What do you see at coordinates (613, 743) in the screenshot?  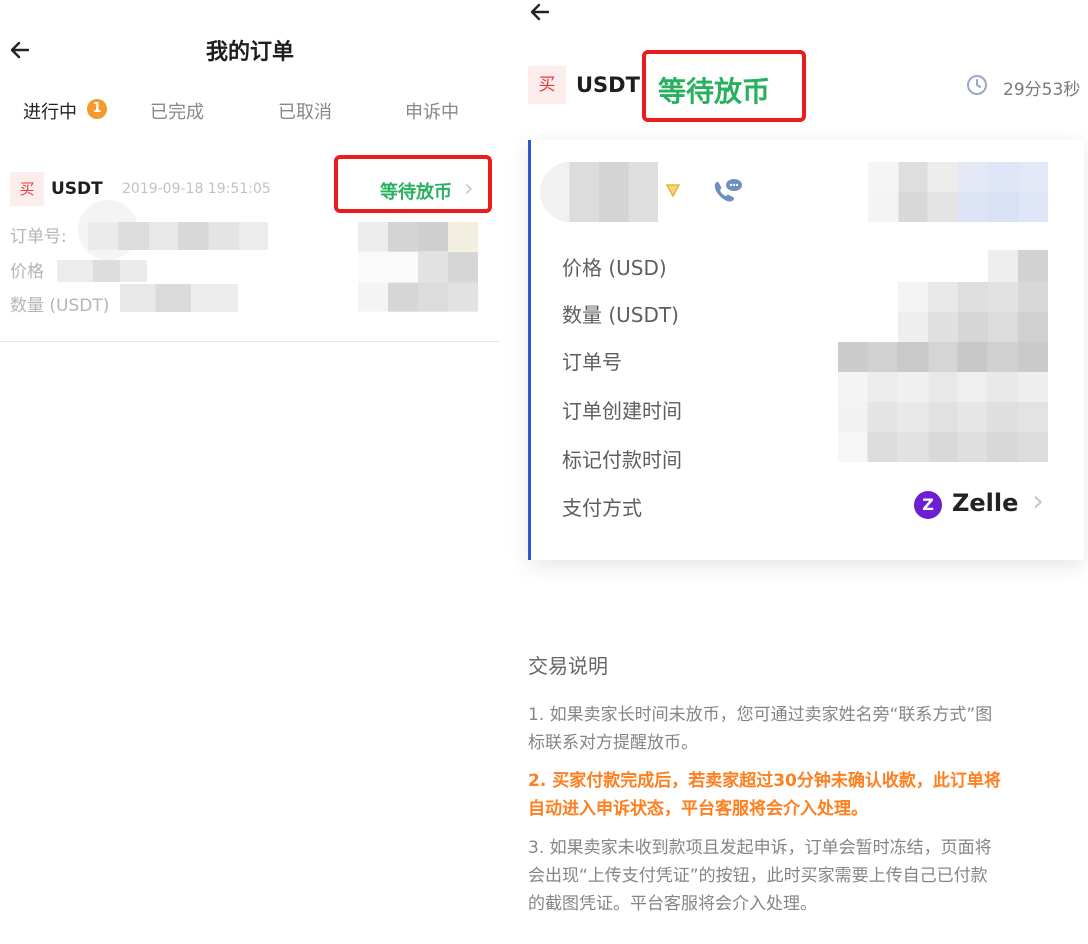 I see `note-1-line-2: 标联系对方提醒放币。` at bounding box center [613, 743].